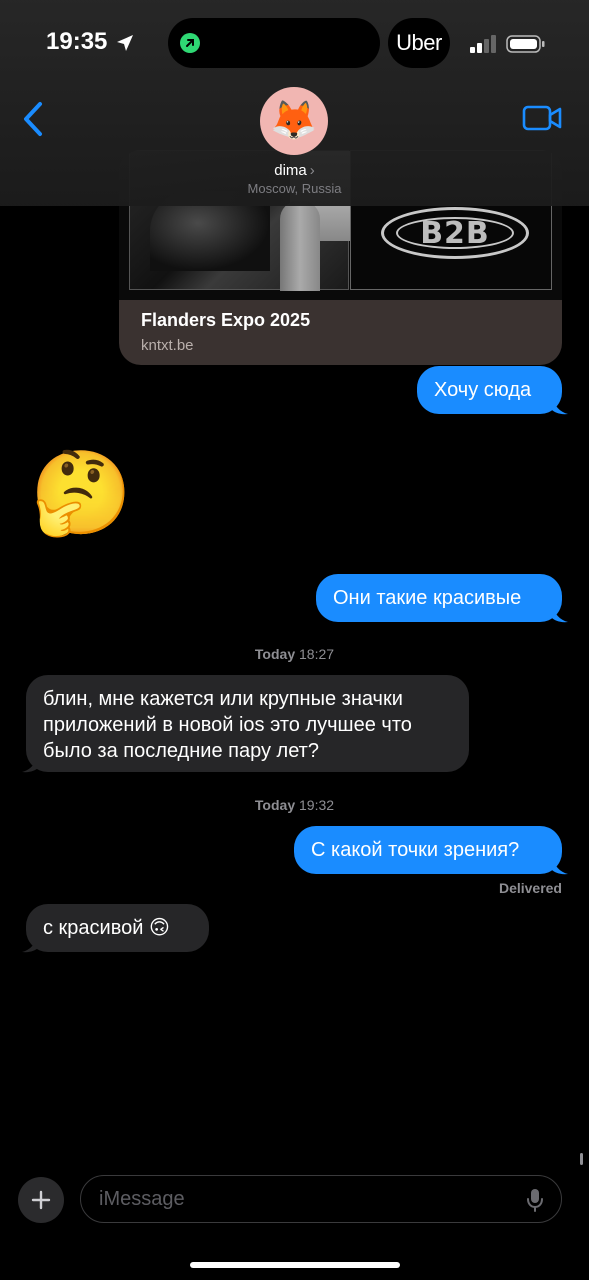  Describe the element at coordinates (294, 188) in the screenshot. I see `contact-location: Moscow, Russia` at that location.